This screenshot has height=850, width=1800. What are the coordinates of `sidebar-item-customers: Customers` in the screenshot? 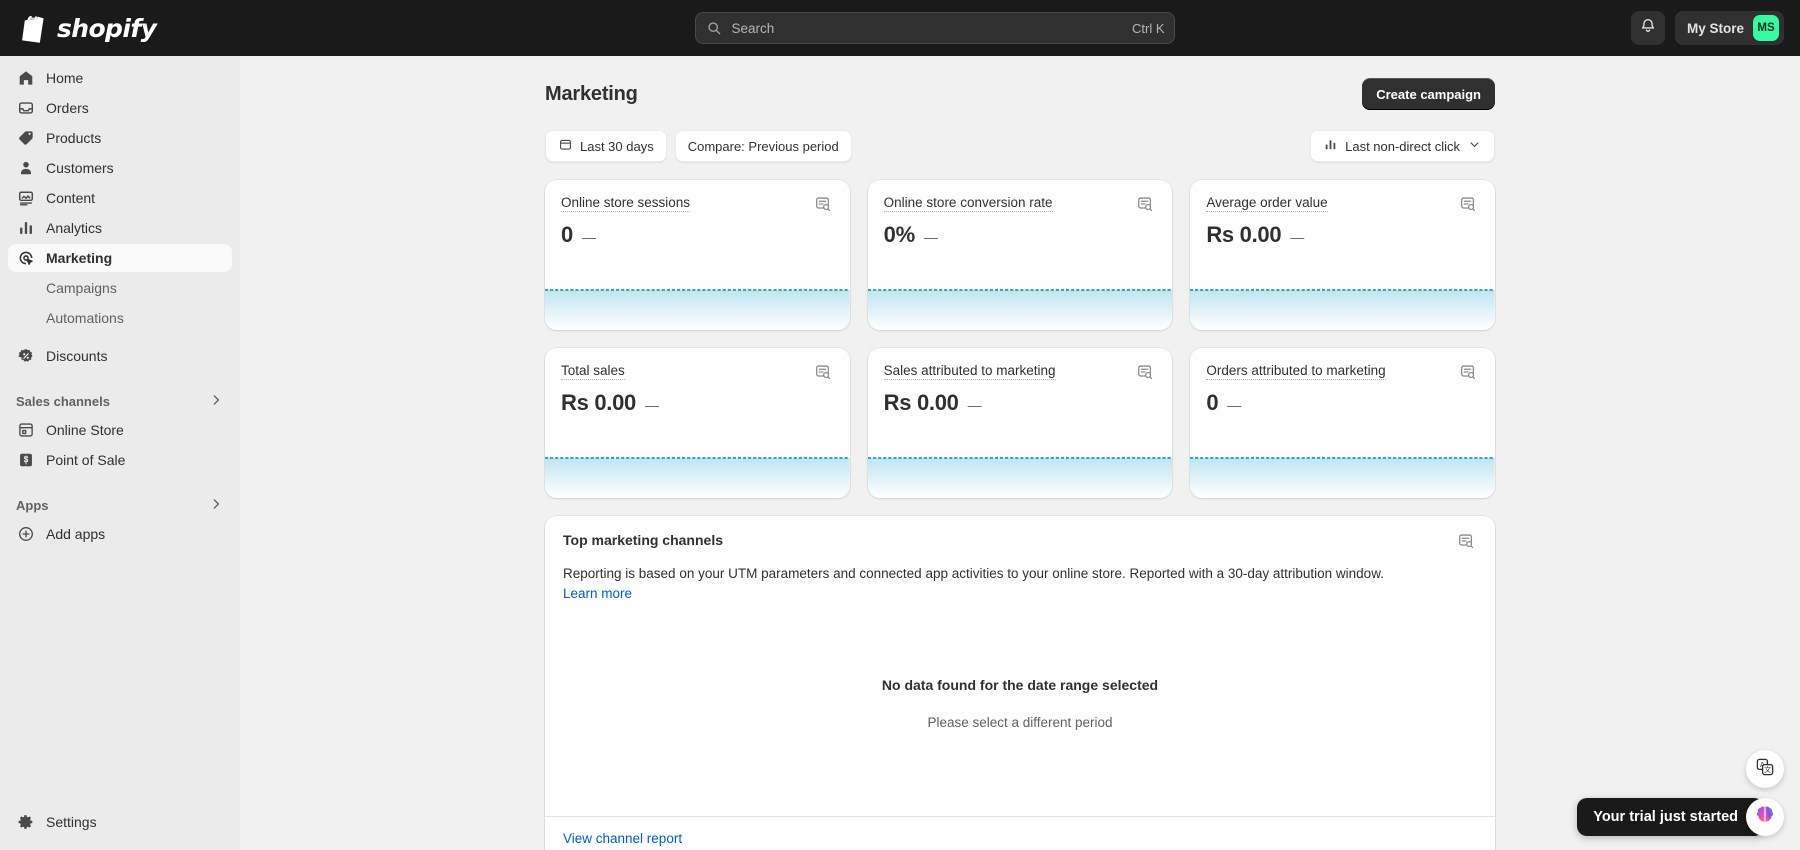 It's located at (120, 168).